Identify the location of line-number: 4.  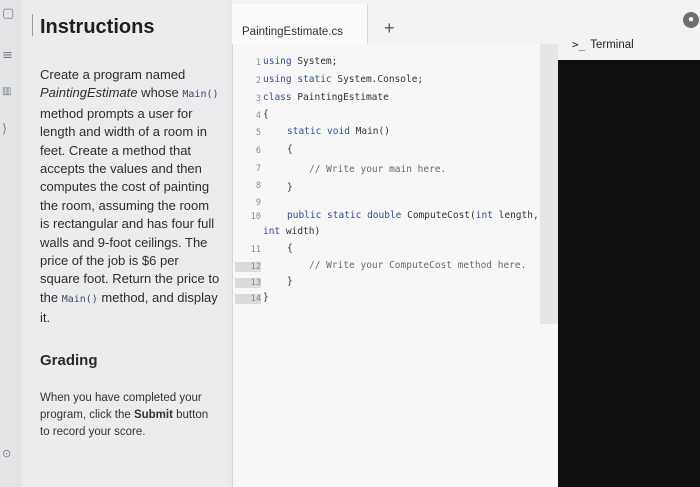
(258, 116).